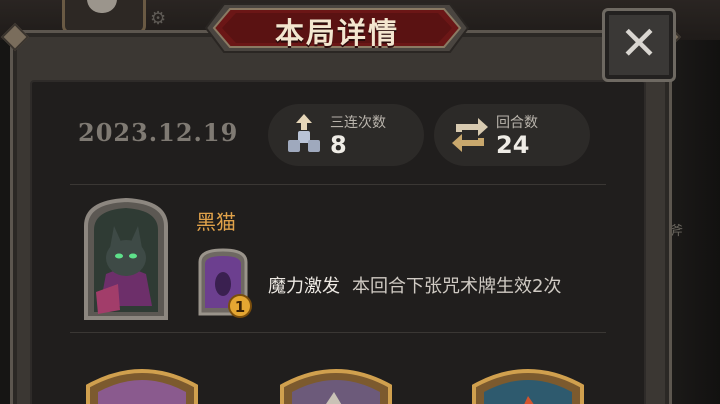 The image size is (720, 404). I want to click on card-level-text: 1, so click(240, 307).